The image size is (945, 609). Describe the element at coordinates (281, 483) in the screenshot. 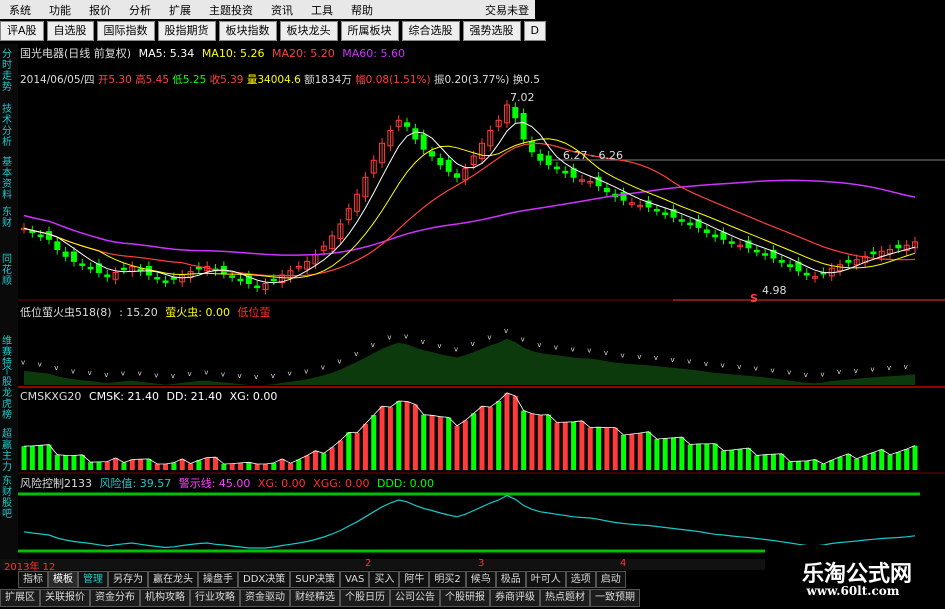

I see `ind3-xg: XG: 0.00` at that location.